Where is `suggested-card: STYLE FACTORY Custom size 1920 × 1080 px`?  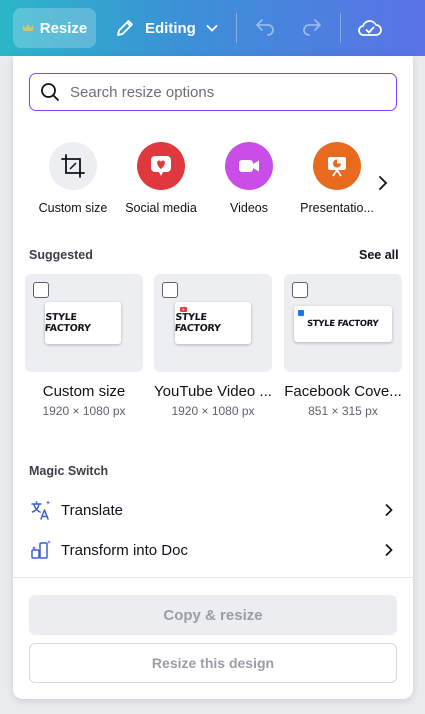
suggested-card: STYLE FACTORY Custom size 1920 × 1080 px is located at coordinates (84, 346).